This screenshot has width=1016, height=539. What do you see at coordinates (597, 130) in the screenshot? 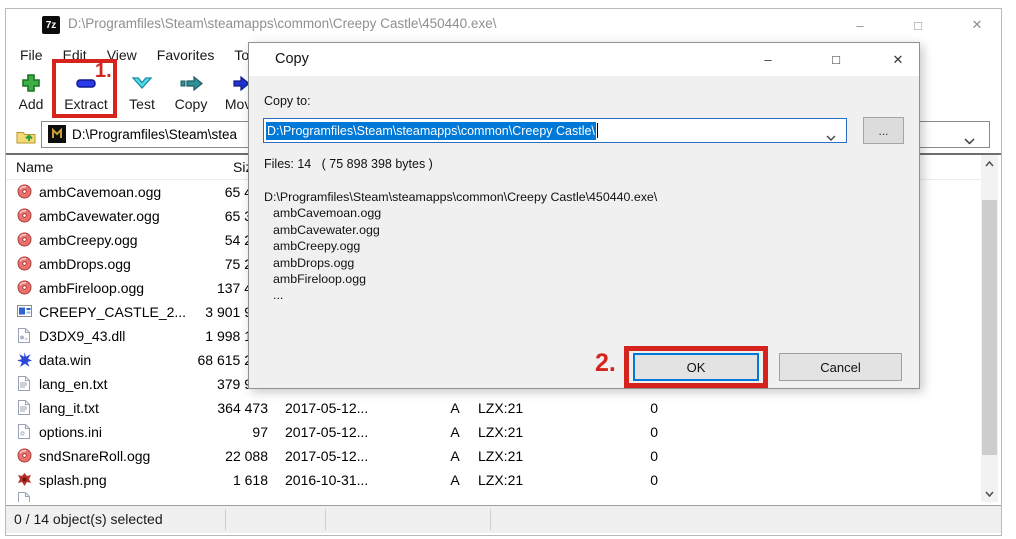
I see `text-caret` at bounding box center [597, 130].